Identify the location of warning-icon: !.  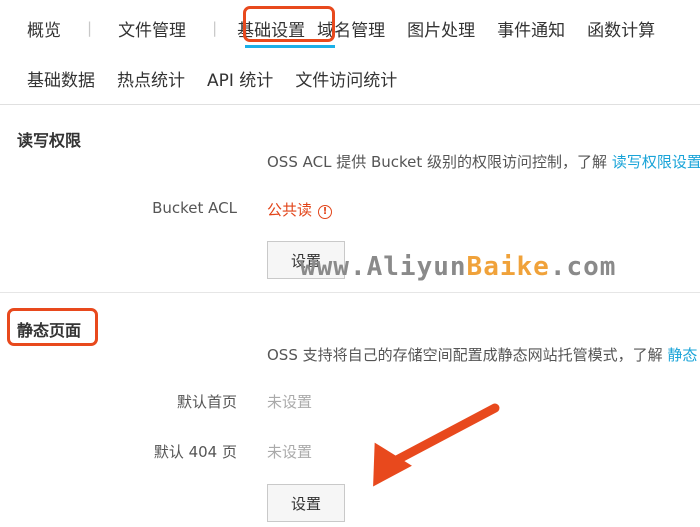
(325, 212).